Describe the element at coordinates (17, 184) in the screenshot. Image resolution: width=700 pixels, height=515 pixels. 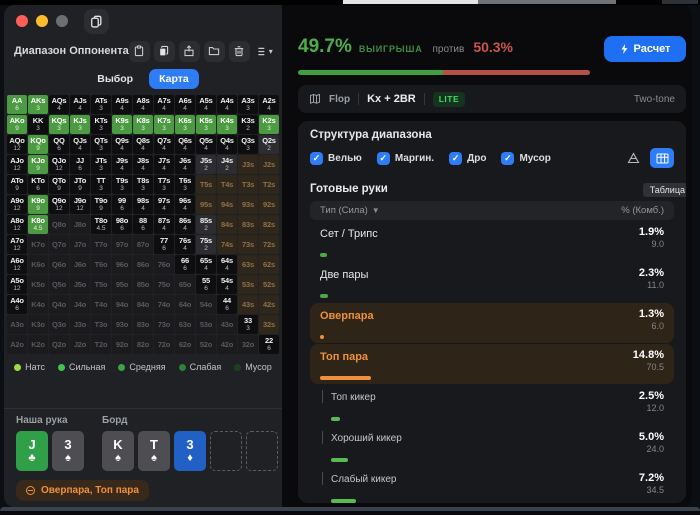
I see `matrix-cell-ATo: ATo 9` at that location.